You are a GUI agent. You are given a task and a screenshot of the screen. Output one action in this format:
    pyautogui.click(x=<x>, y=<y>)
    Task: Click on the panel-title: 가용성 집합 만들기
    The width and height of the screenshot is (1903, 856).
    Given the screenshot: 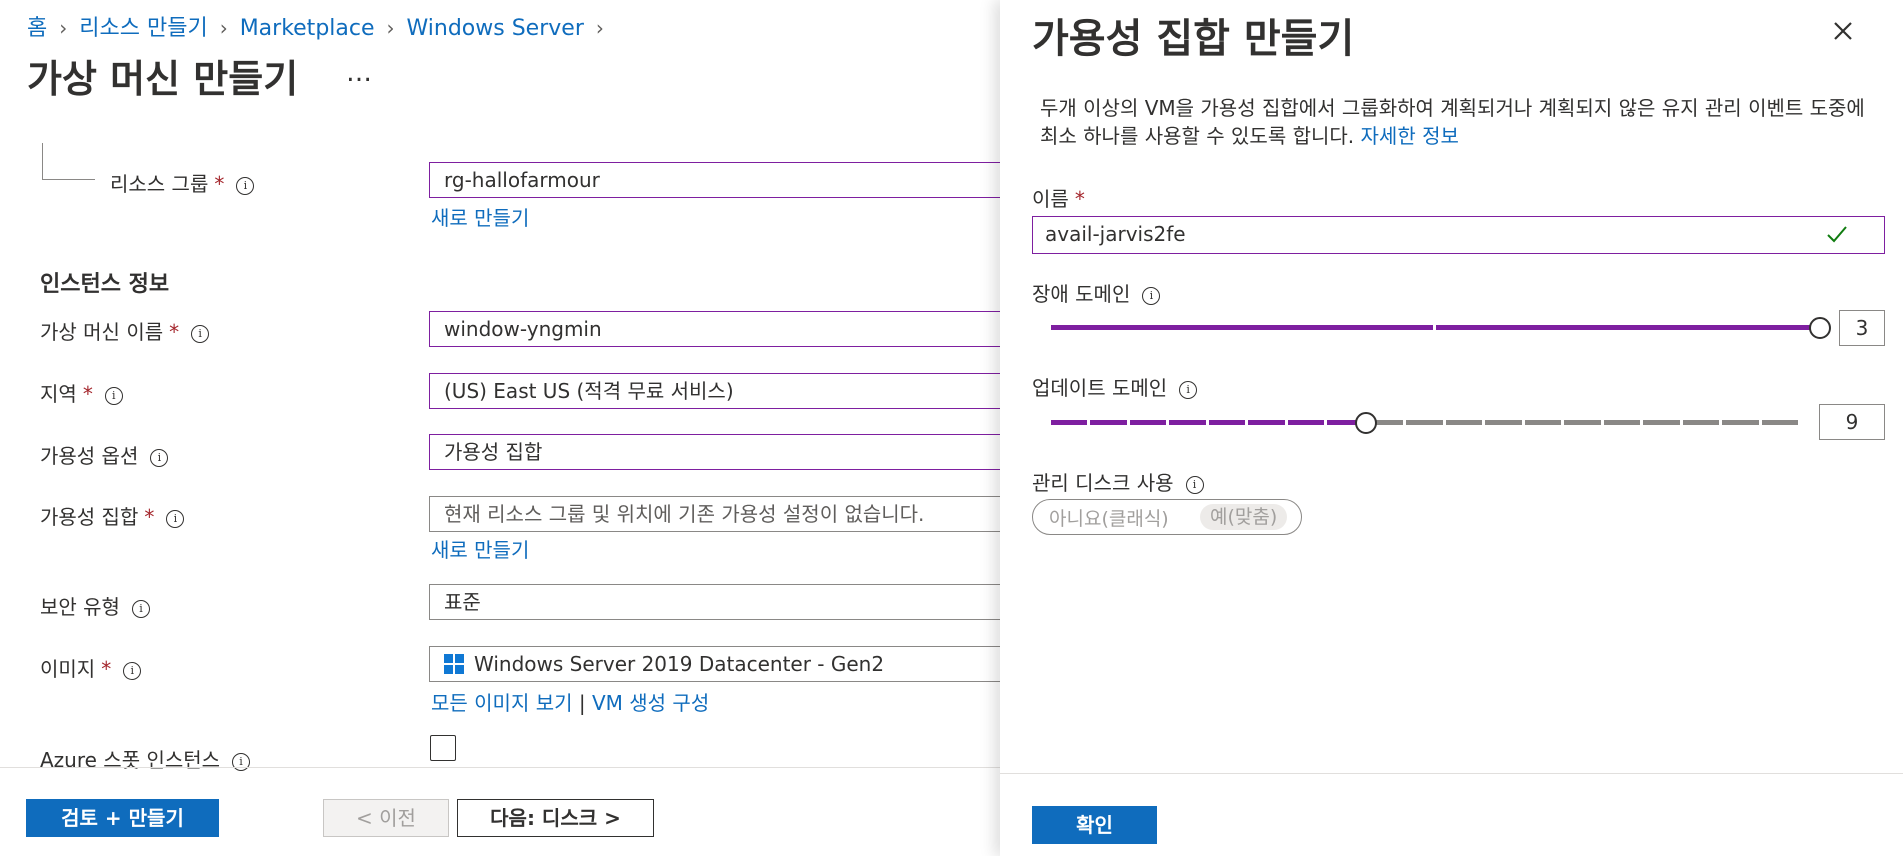 What is the action you would take?
    pyautogui.click(x=1193, y=39)
    